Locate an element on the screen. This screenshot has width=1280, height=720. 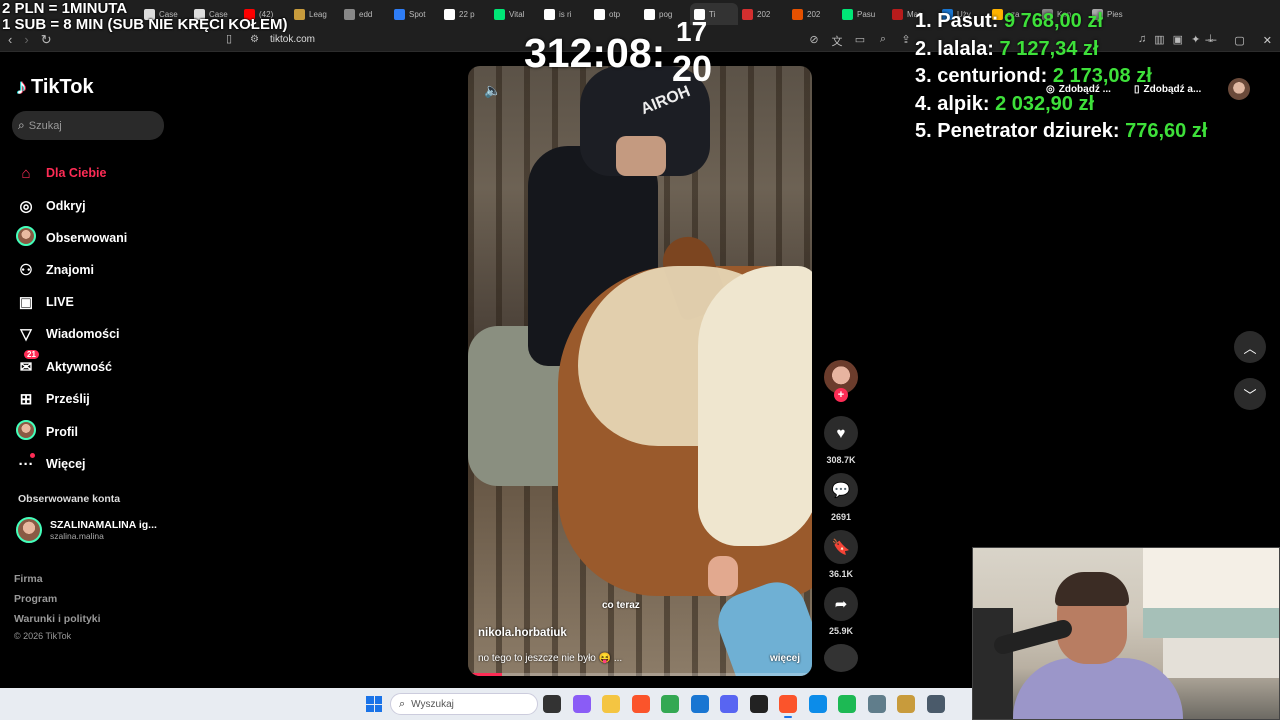
leaderboard-amount: 7 127,34 zł is located at coordinates (1049, 48).